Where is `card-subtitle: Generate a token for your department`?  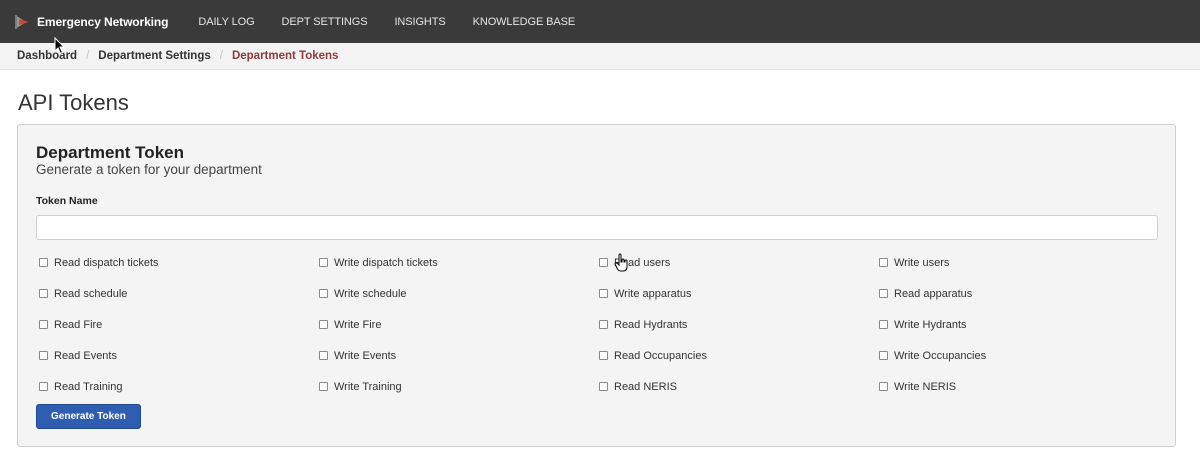 card-subtitle: Generate a token for your department is located at coordinates (149, 169).